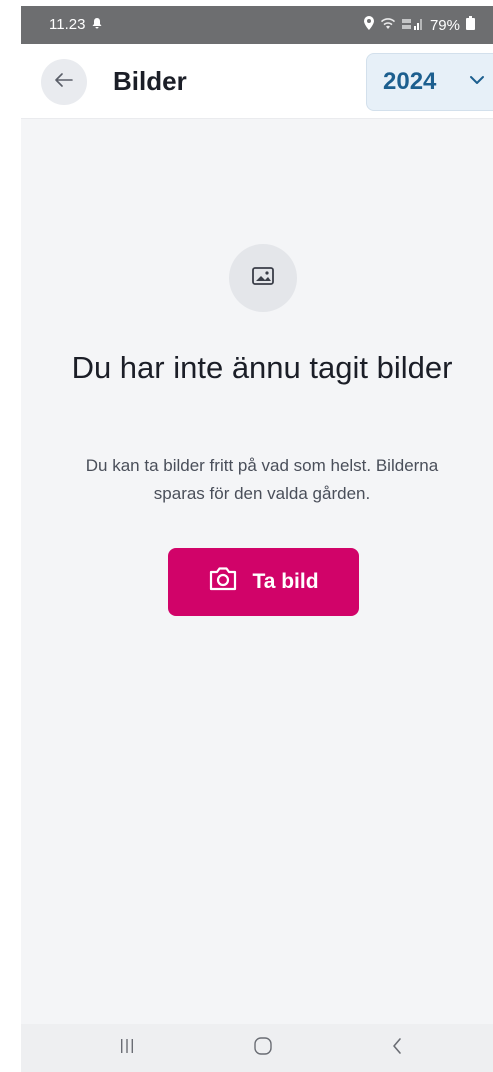 The height and width of the screenshot is (1072, 493). What do you see at coordinates (262, 367) in the screenshot?
I see `empty-state-title: Du har inte ännu tagit bilder` at bounding box center [262, 367].